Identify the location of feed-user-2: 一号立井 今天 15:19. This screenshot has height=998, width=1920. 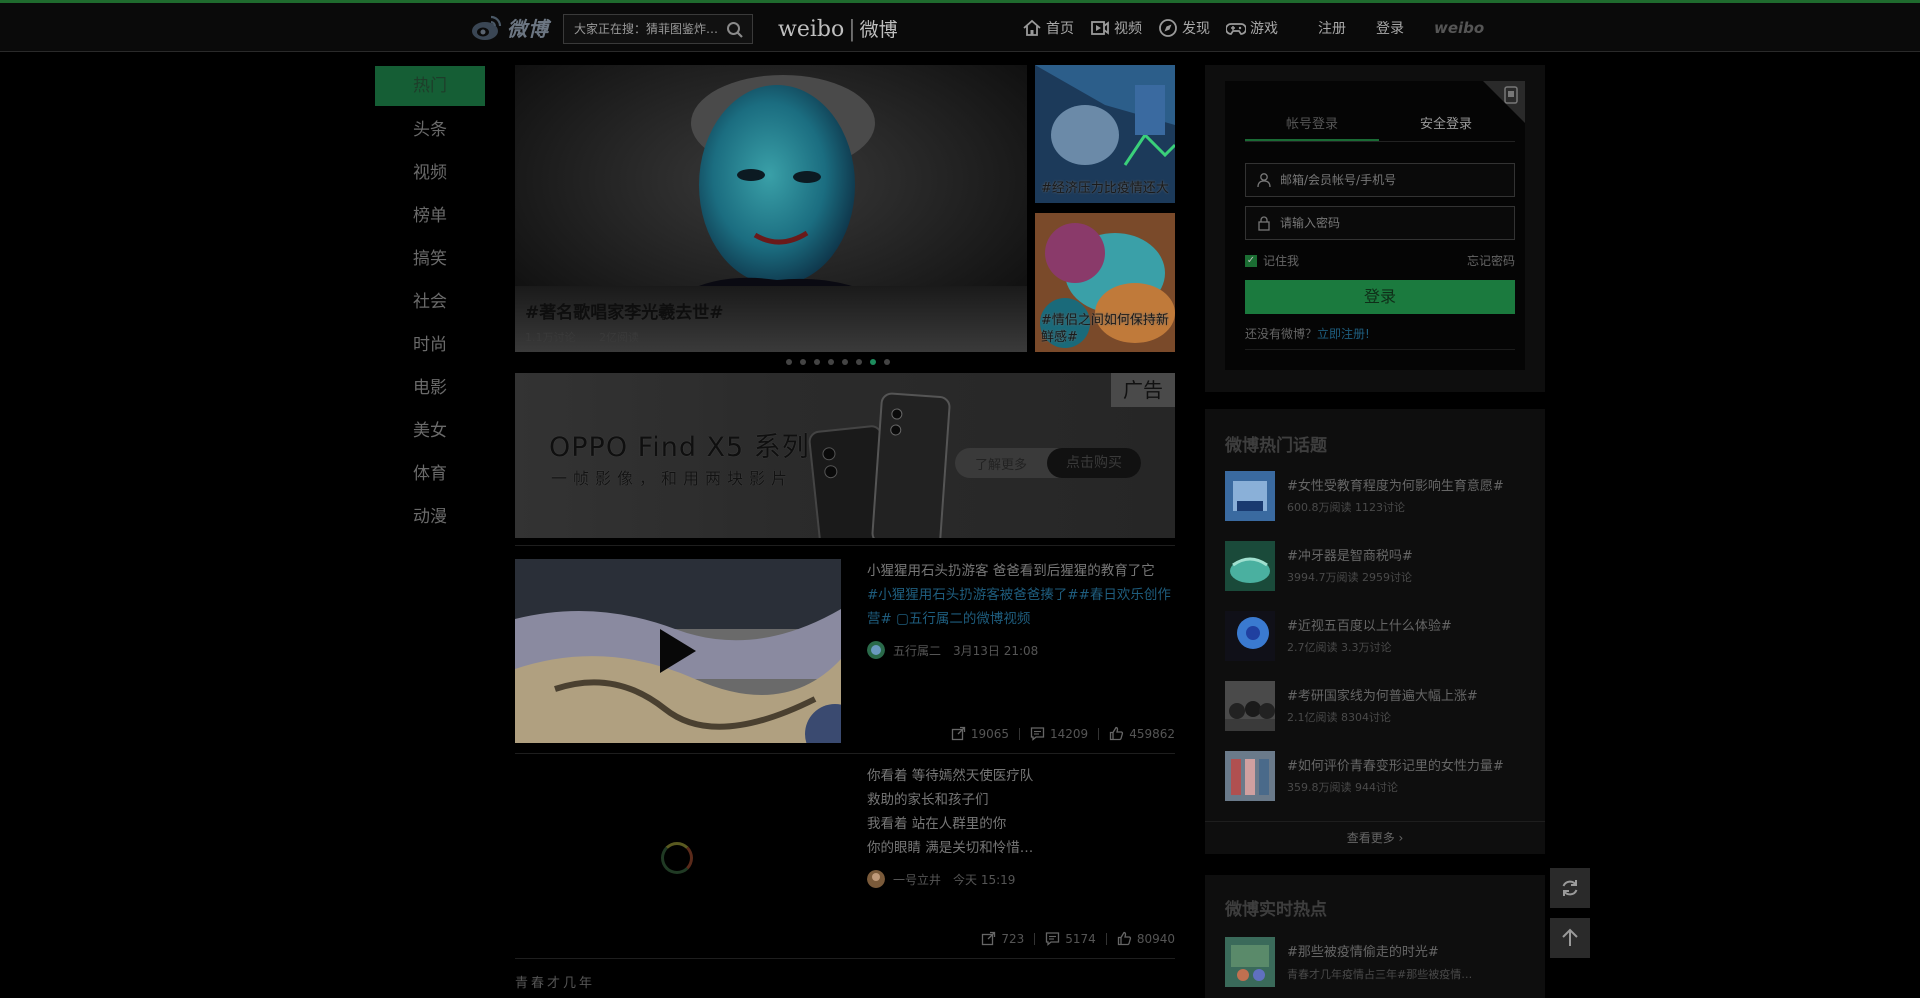
(941, 879).